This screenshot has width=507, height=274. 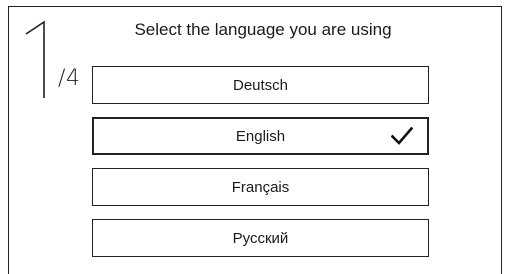 I want to click on checkmark-icon, so click(x=402, y=136).